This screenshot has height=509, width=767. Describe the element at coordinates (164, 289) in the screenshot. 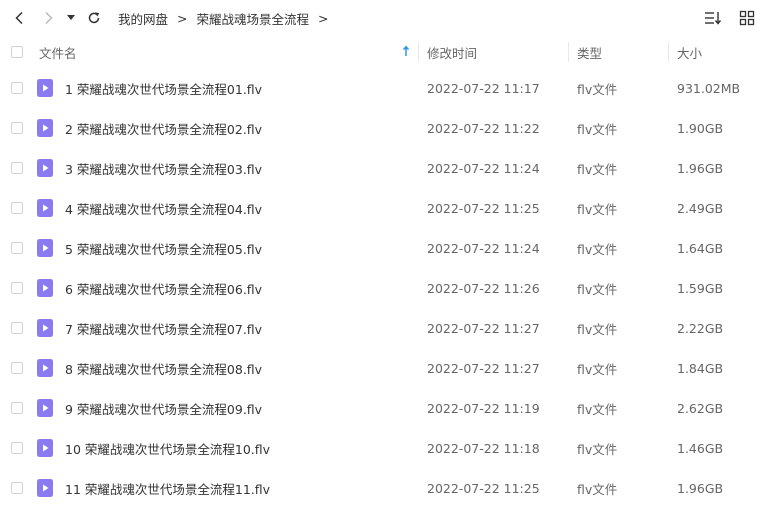

I see `file-name: 6 荣耀战魂次世代场景全流程06.flv` at that location.